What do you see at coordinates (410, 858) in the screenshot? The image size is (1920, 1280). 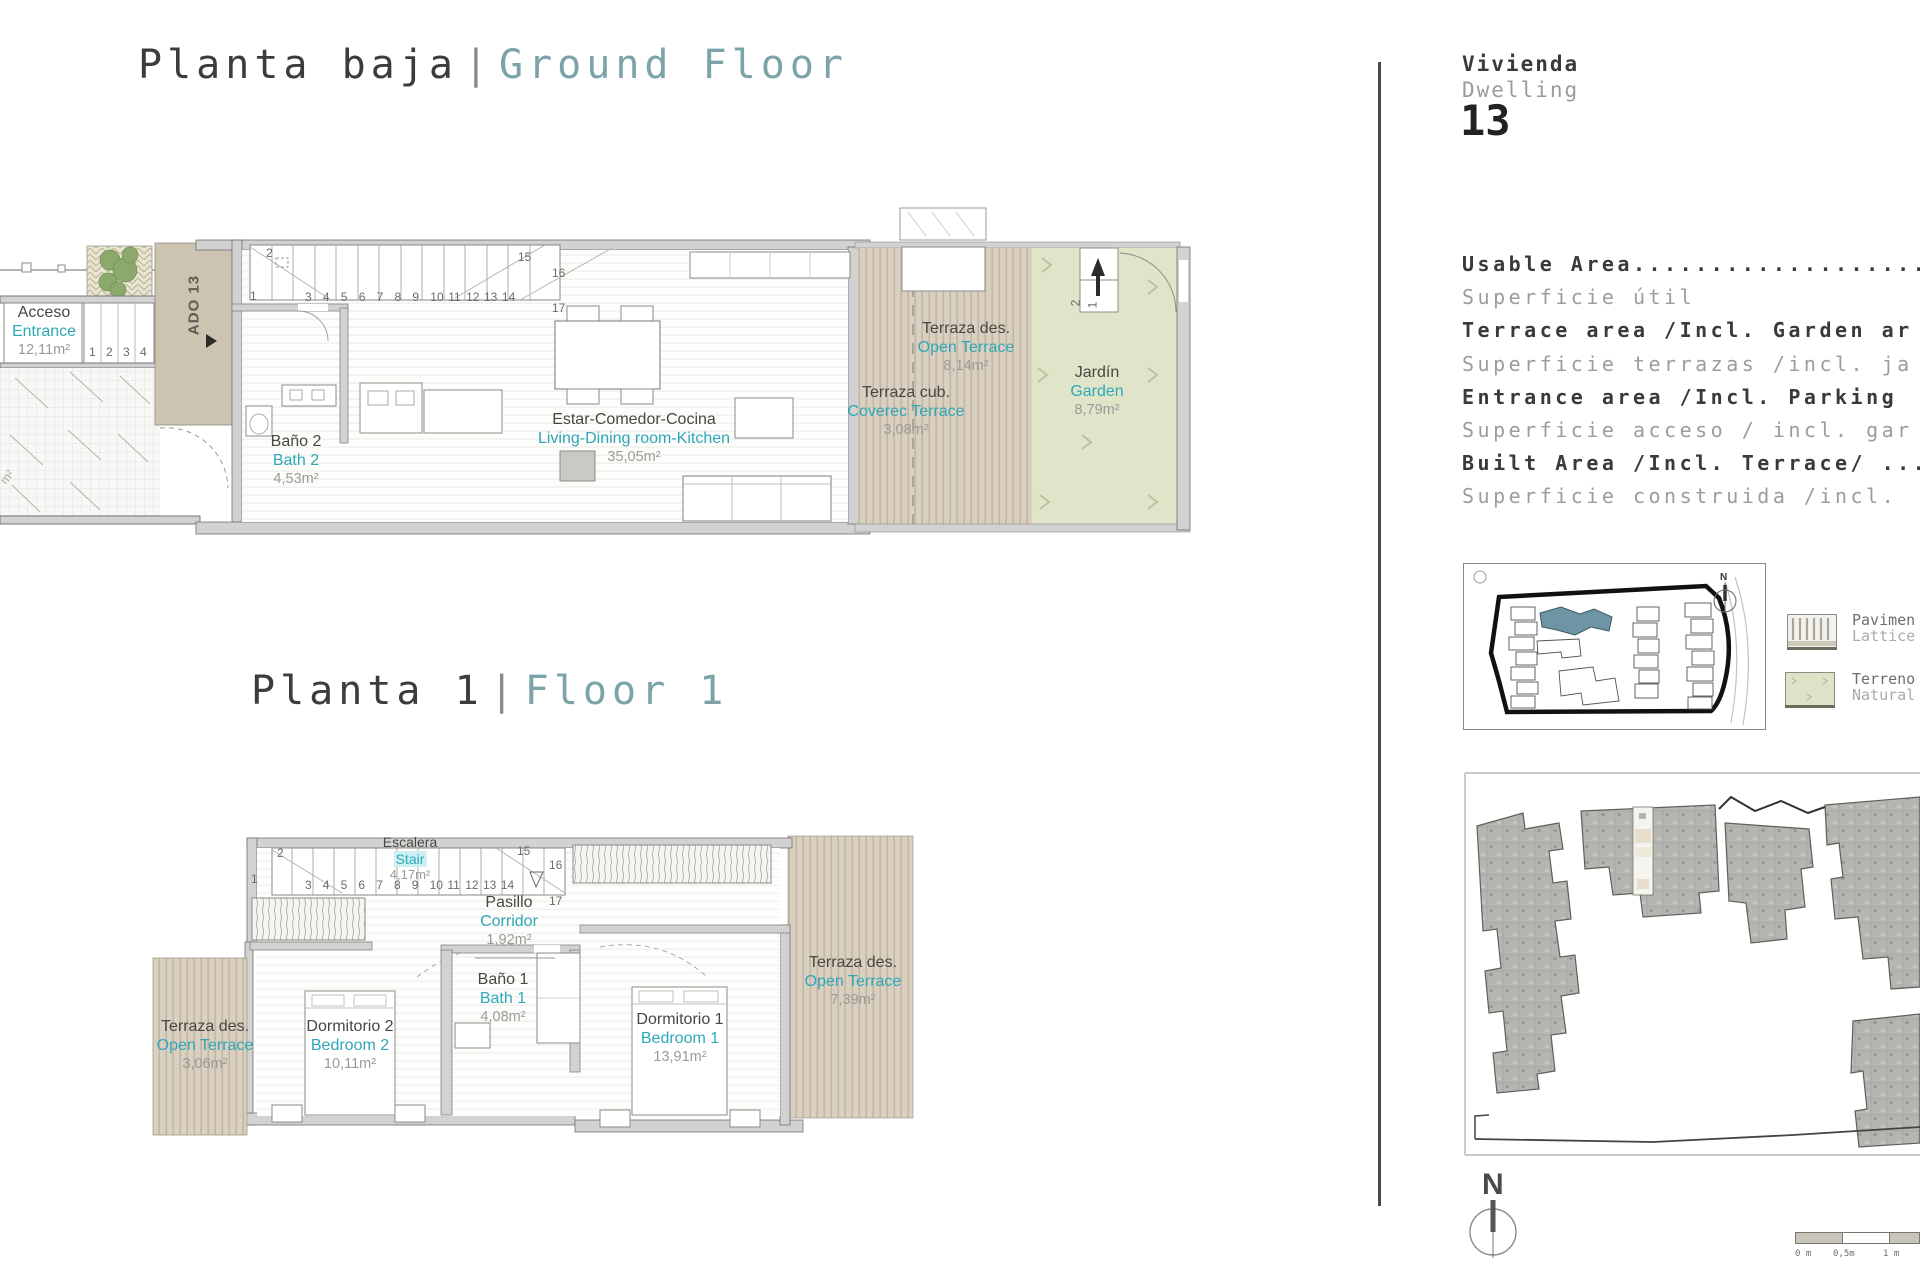 I see `room-label-stair: Escalera Stair 4,17m²` at bounding box center [410, 858].